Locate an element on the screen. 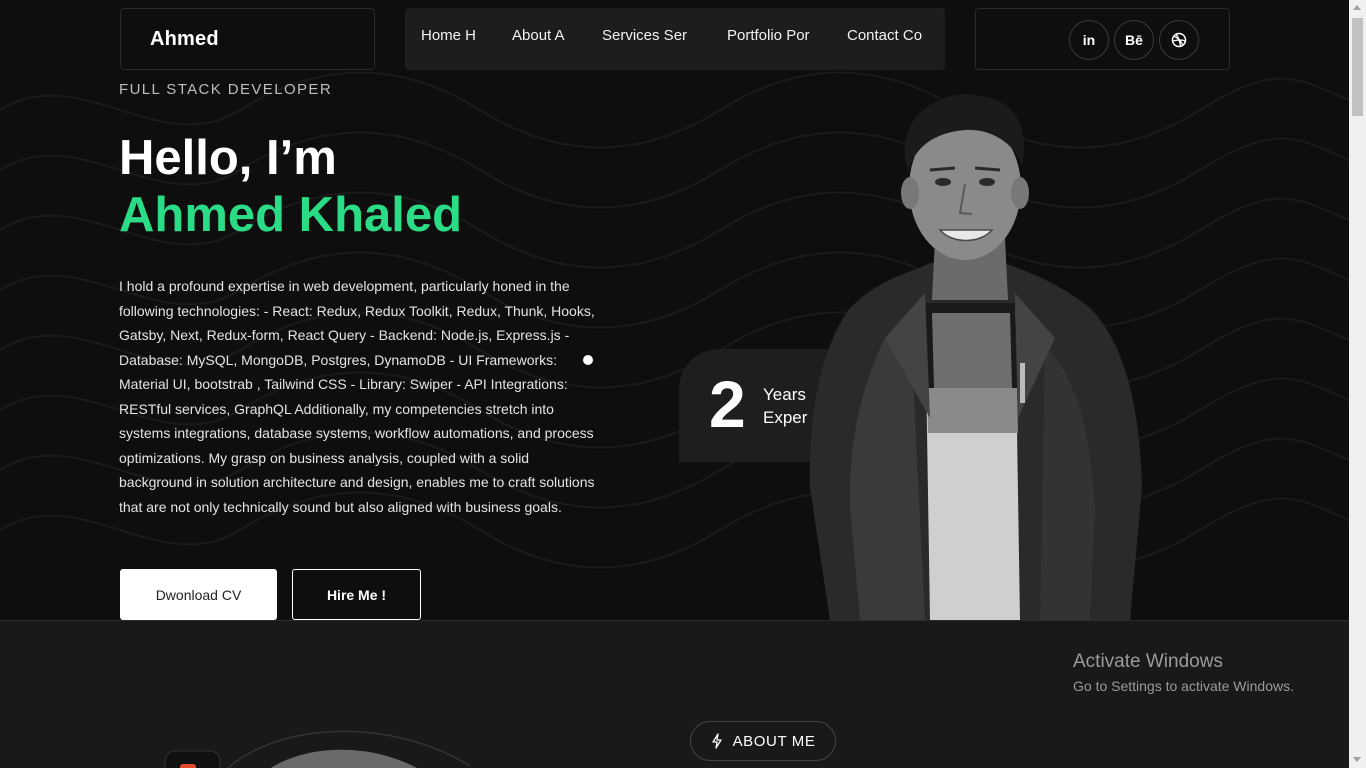 This screenshot has width=1366, height=768. dribbble-icon is located at coordinates (1179, 40).